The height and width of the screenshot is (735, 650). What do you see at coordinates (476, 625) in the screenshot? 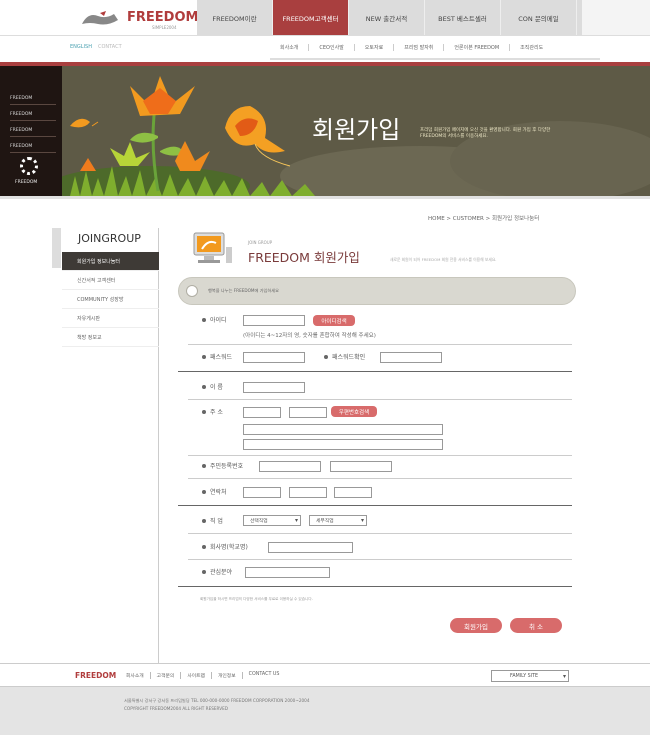
I see `join-submit-button: 회원가입` at bounding box center [476, 625].